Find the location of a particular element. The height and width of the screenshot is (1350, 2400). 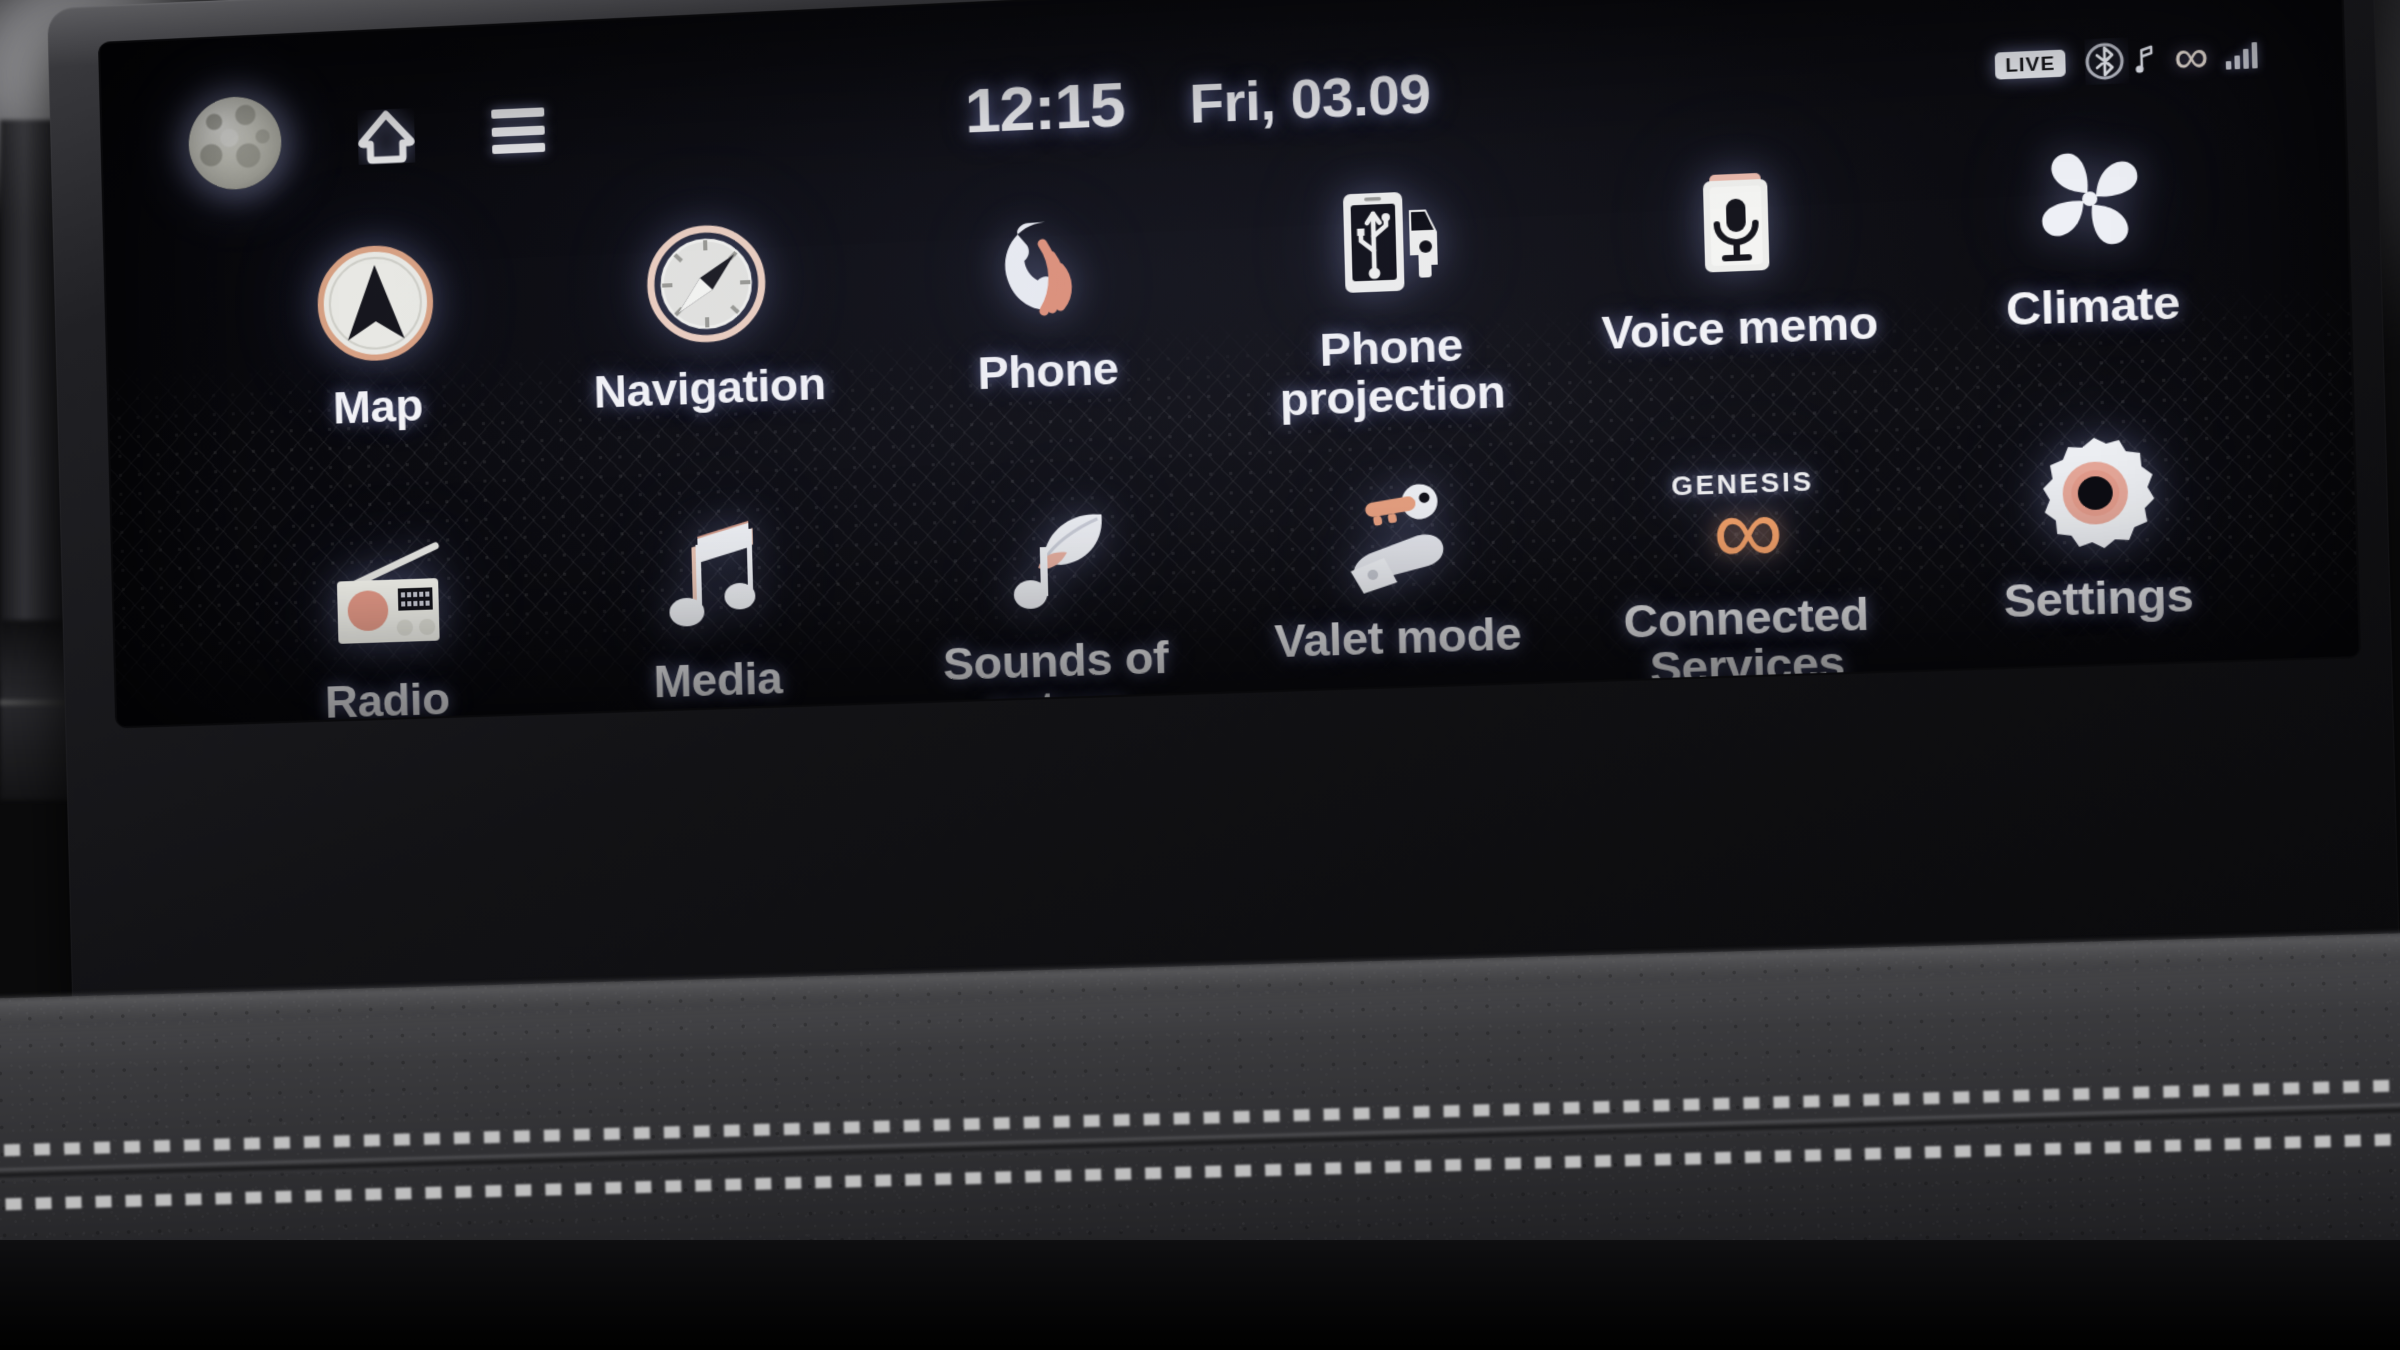

app-label-phone: Phone is located at coordinates (1048, 370).